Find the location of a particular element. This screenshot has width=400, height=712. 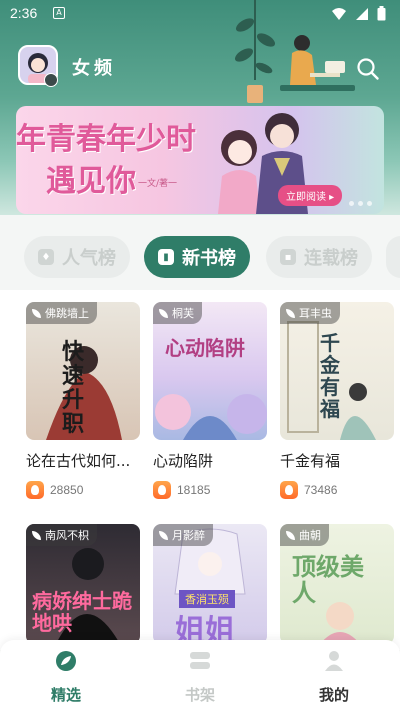

book-cover: 香消玉殒 姐姐 月影醉 is located at coordinates (210, 584).